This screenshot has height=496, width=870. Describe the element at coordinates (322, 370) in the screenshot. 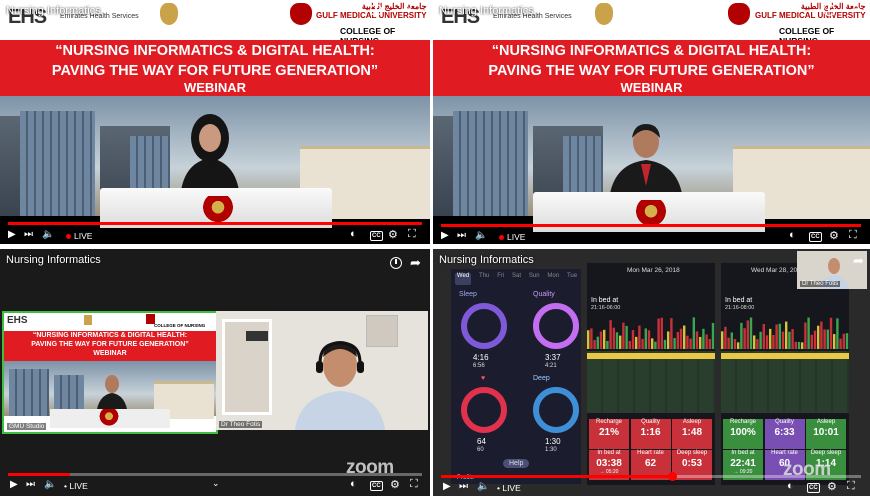

I see `participant-pane-speaker: Dr Theo Fotis` at that location.